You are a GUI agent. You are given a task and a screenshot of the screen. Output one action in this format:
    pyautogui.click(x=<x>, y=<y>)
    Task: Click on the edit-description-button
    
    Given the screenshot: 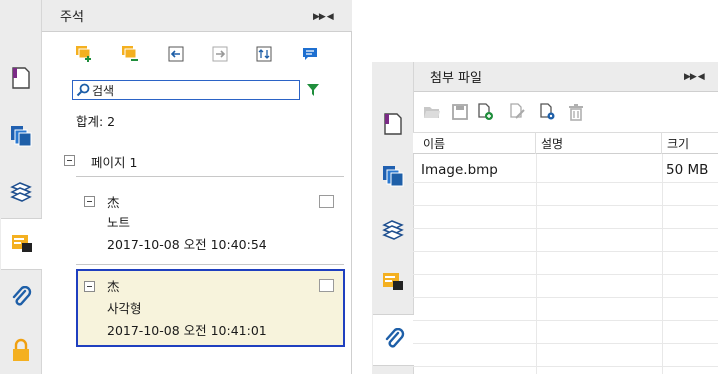 What is the action you would take?
    pyautogui.click(x=518, y=112)
    